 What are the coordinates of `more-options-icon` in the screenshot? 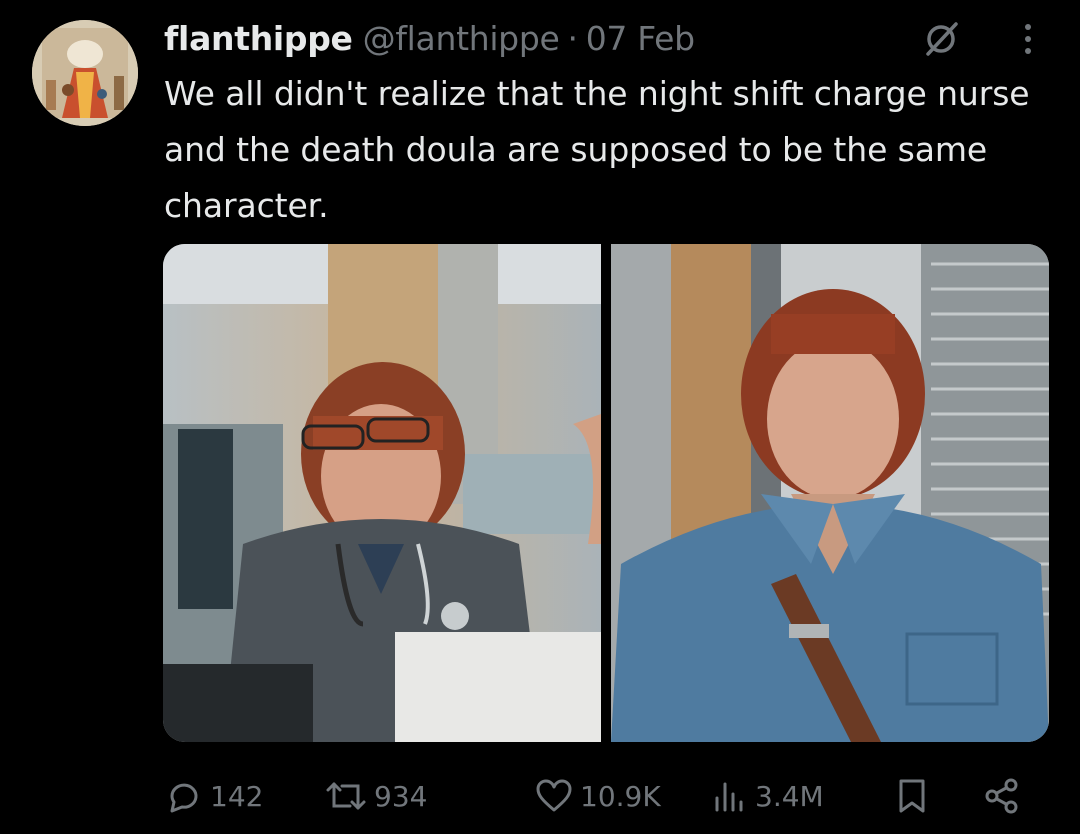 It's located at (1028, 39).